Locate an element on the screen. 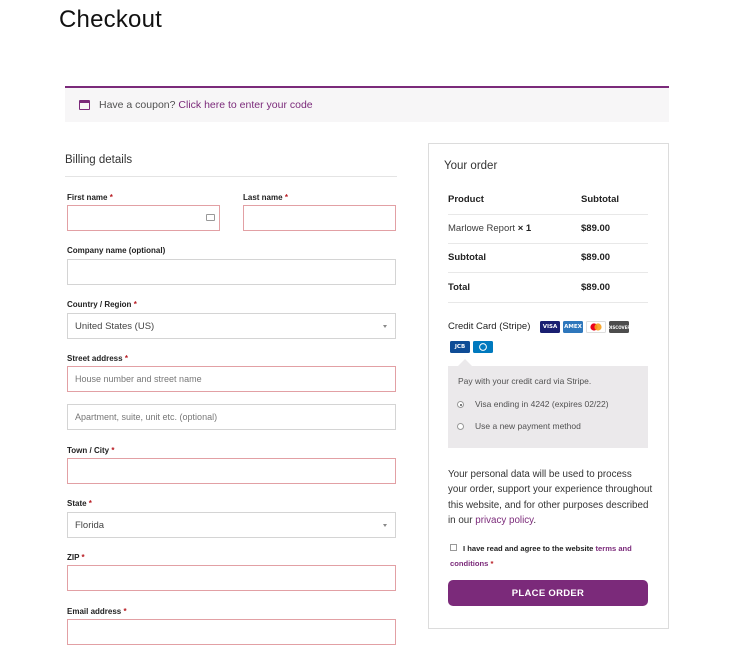 This screenshot has width=750, height=656. order-header-row: Product Subtotal is located at coordinates (548, 200).